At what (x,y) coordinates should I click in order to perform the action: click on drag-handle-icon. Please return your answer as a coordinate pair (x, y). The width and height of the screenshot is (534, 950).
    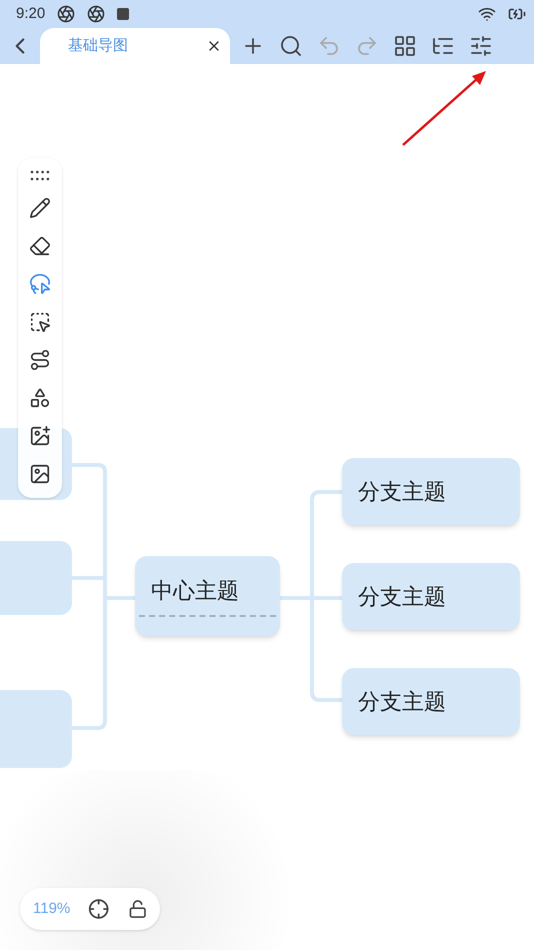
    Looking at the image, I should click on (40, 176).